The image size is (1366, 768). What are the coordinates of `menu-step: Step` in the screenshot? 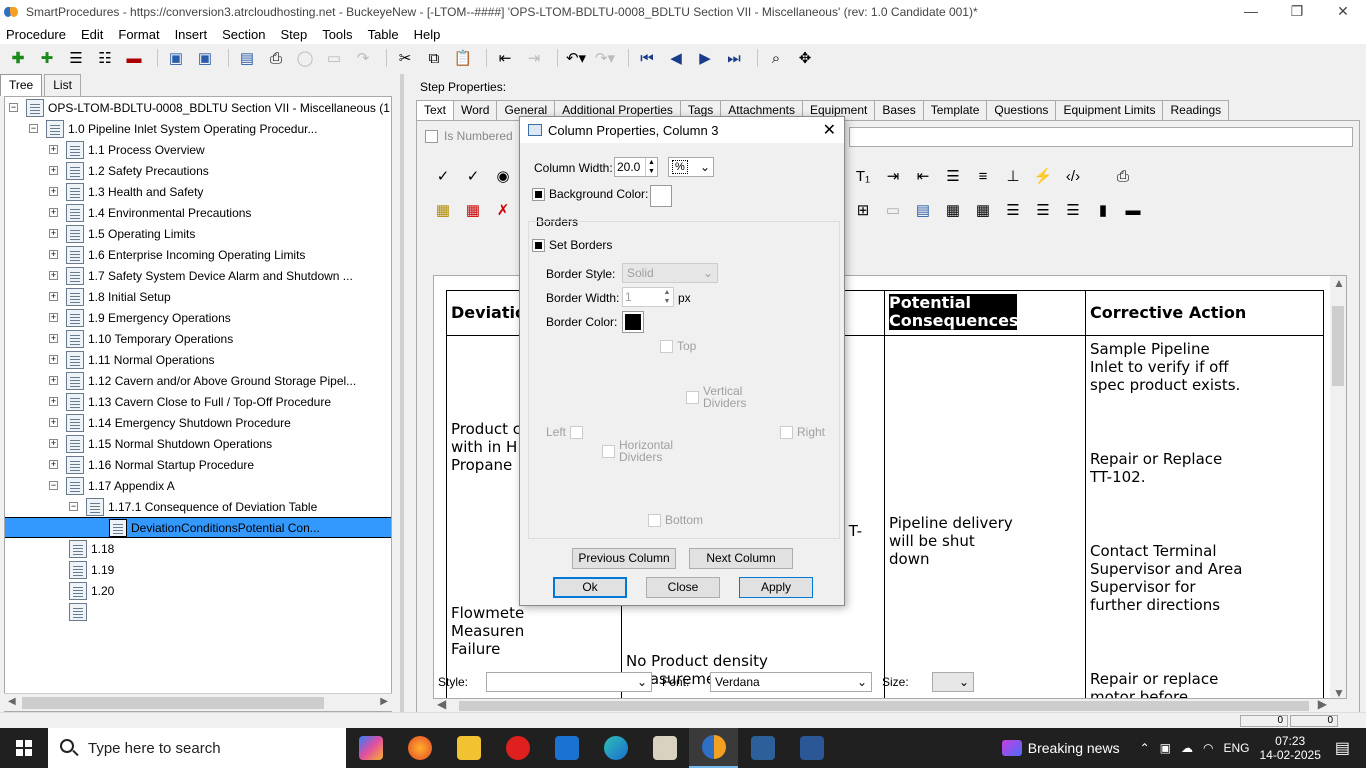 It's located at (293, 34).